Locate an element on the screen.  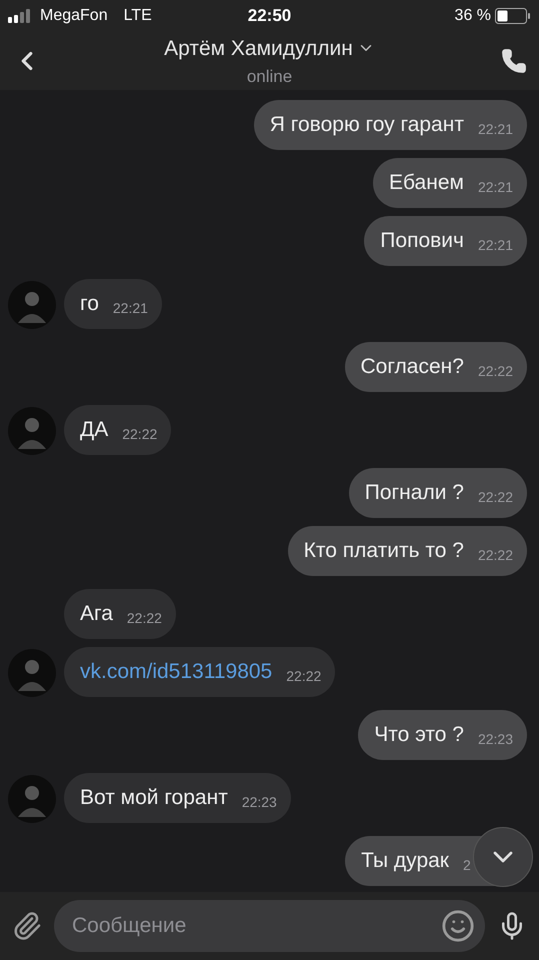
message-text: ДА is located at coordinates (94, 430).